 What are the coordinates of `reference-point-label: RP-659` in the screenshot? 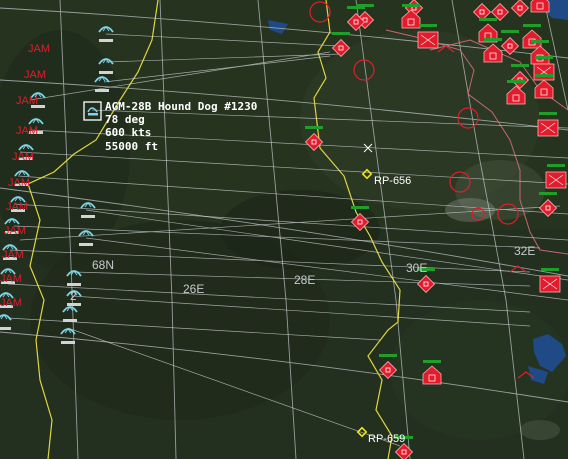 It's located at (386, 439).